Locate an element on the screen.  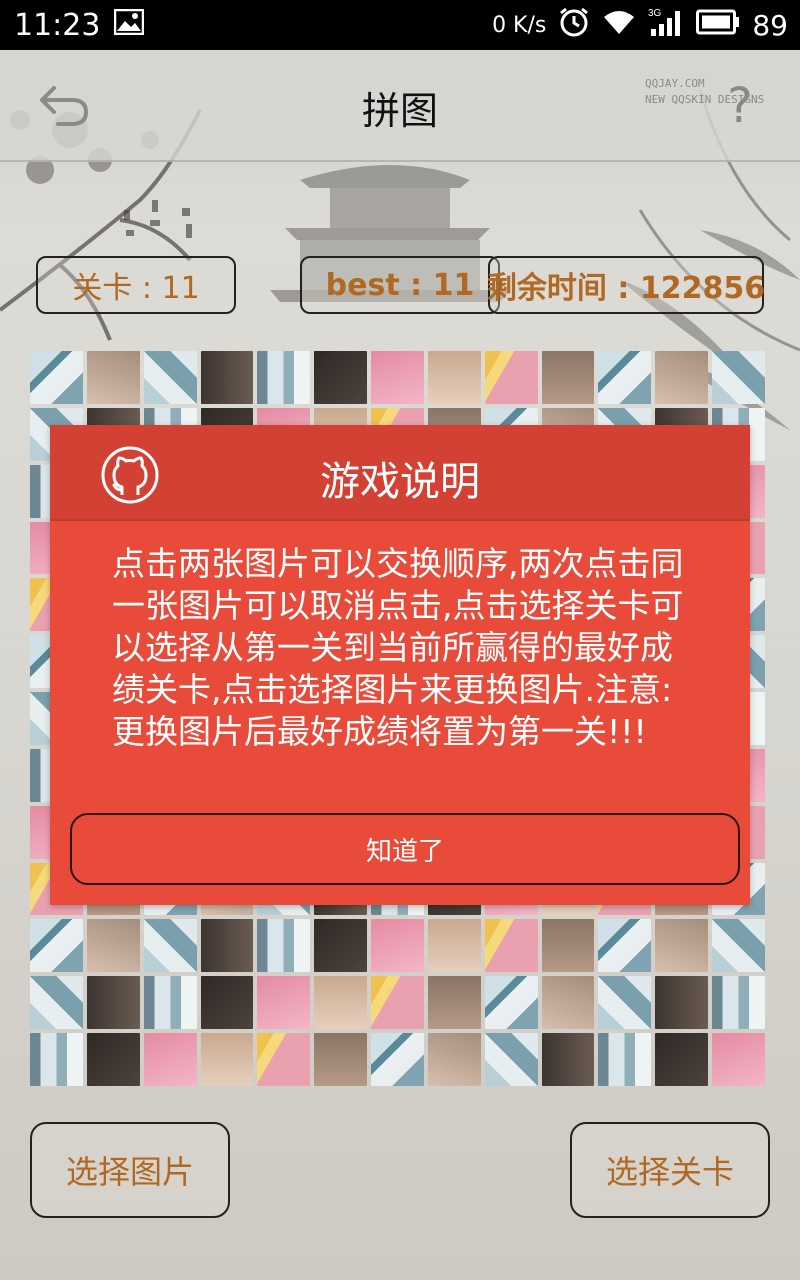
title-bar: QQJAY.COM NEW QQSKIN DESIGNS 拼图 ? is located at coordinates (400, 106).